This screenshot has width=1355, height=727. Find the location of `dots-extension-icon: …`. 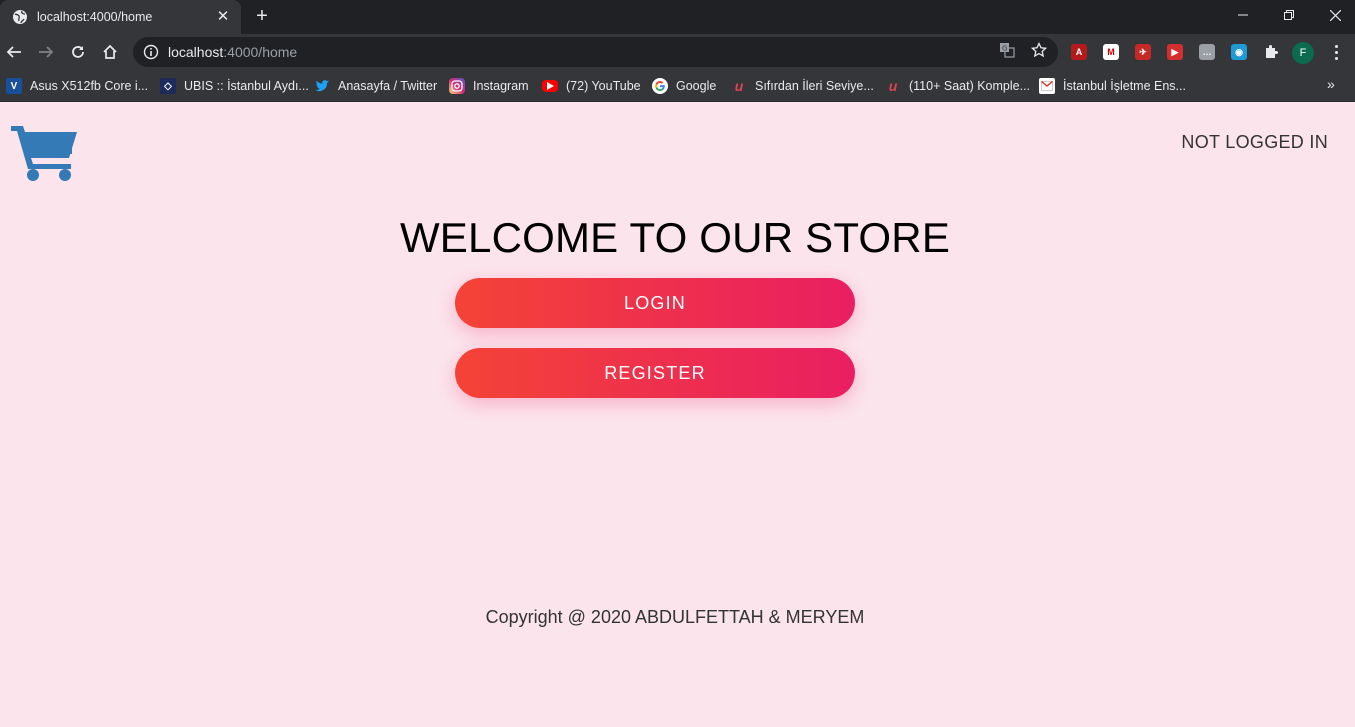

dots-extension-icon: … is located at coordinates (1207, 52).